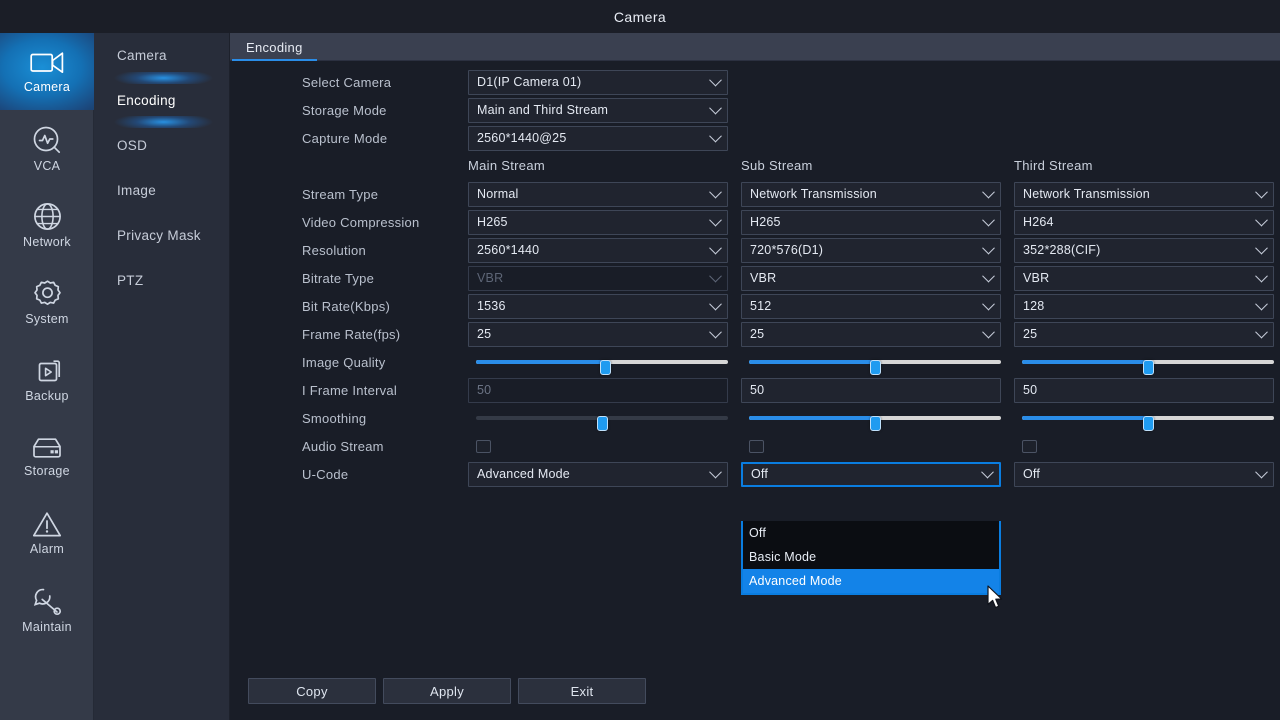 The height and width of the screenshot is (720, 1280). I want to click on select-frame-rate-fps-sub-value: 25, so click(757, 334).